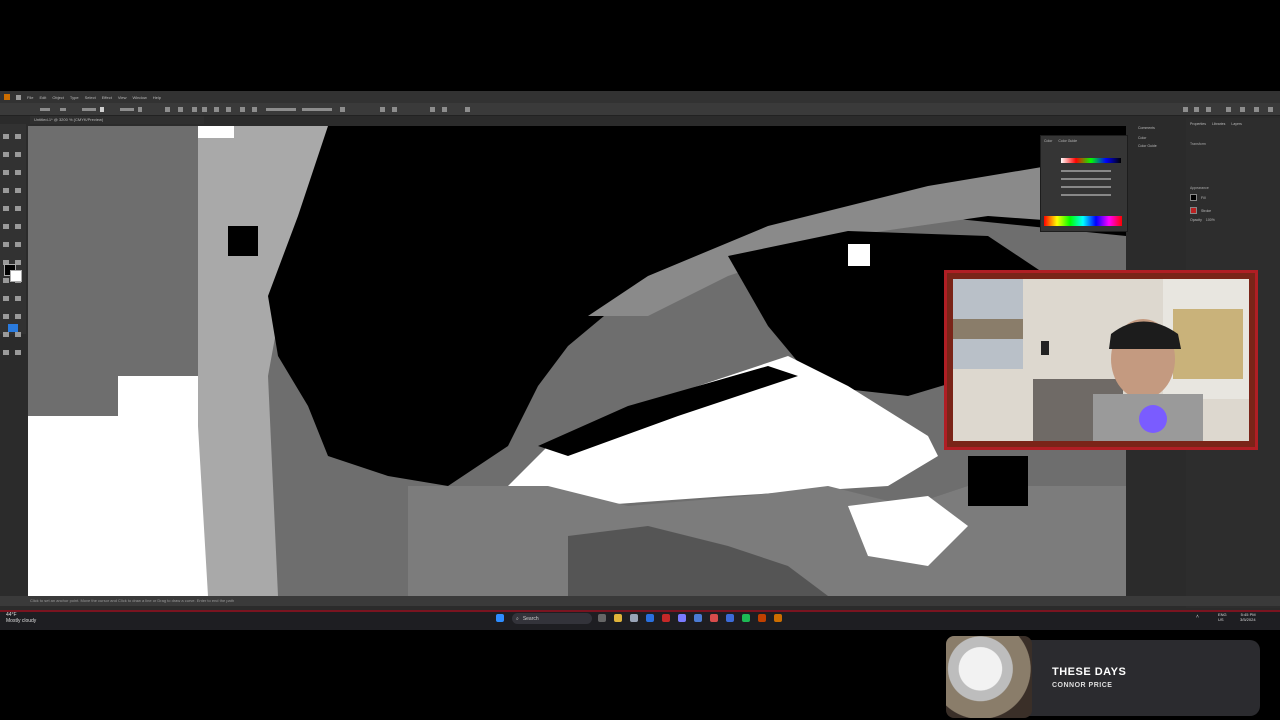  What do you see at coordinates (6, 298) in the screenshot?
I see `eyedropper-tool-icon` at bounding box center [6, 298].